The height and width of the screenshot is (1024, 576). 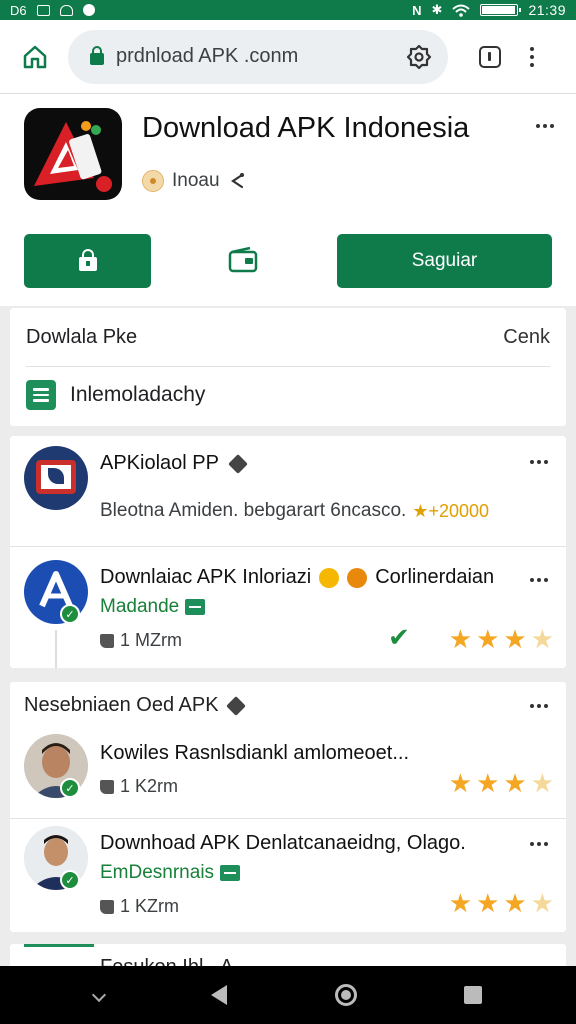 I want to click on more-horiz-icon, so click(x=532, y=580).